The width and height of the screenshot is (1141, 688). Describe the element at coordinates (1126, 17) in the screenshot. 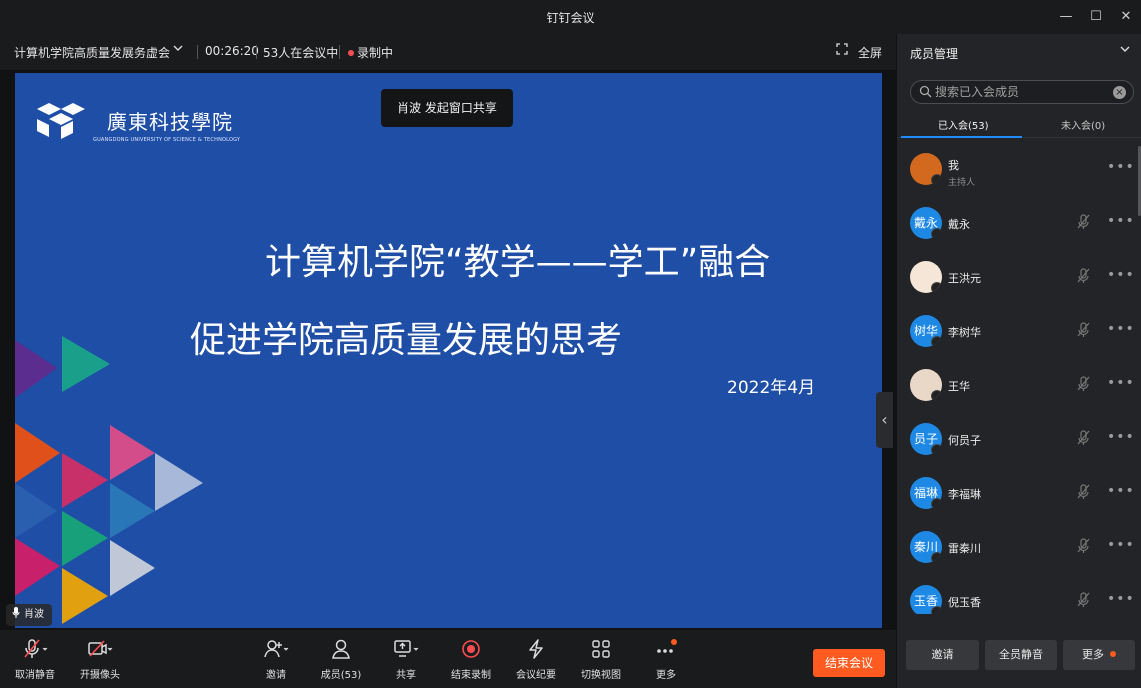

I see `close-button: ✕` at that location.